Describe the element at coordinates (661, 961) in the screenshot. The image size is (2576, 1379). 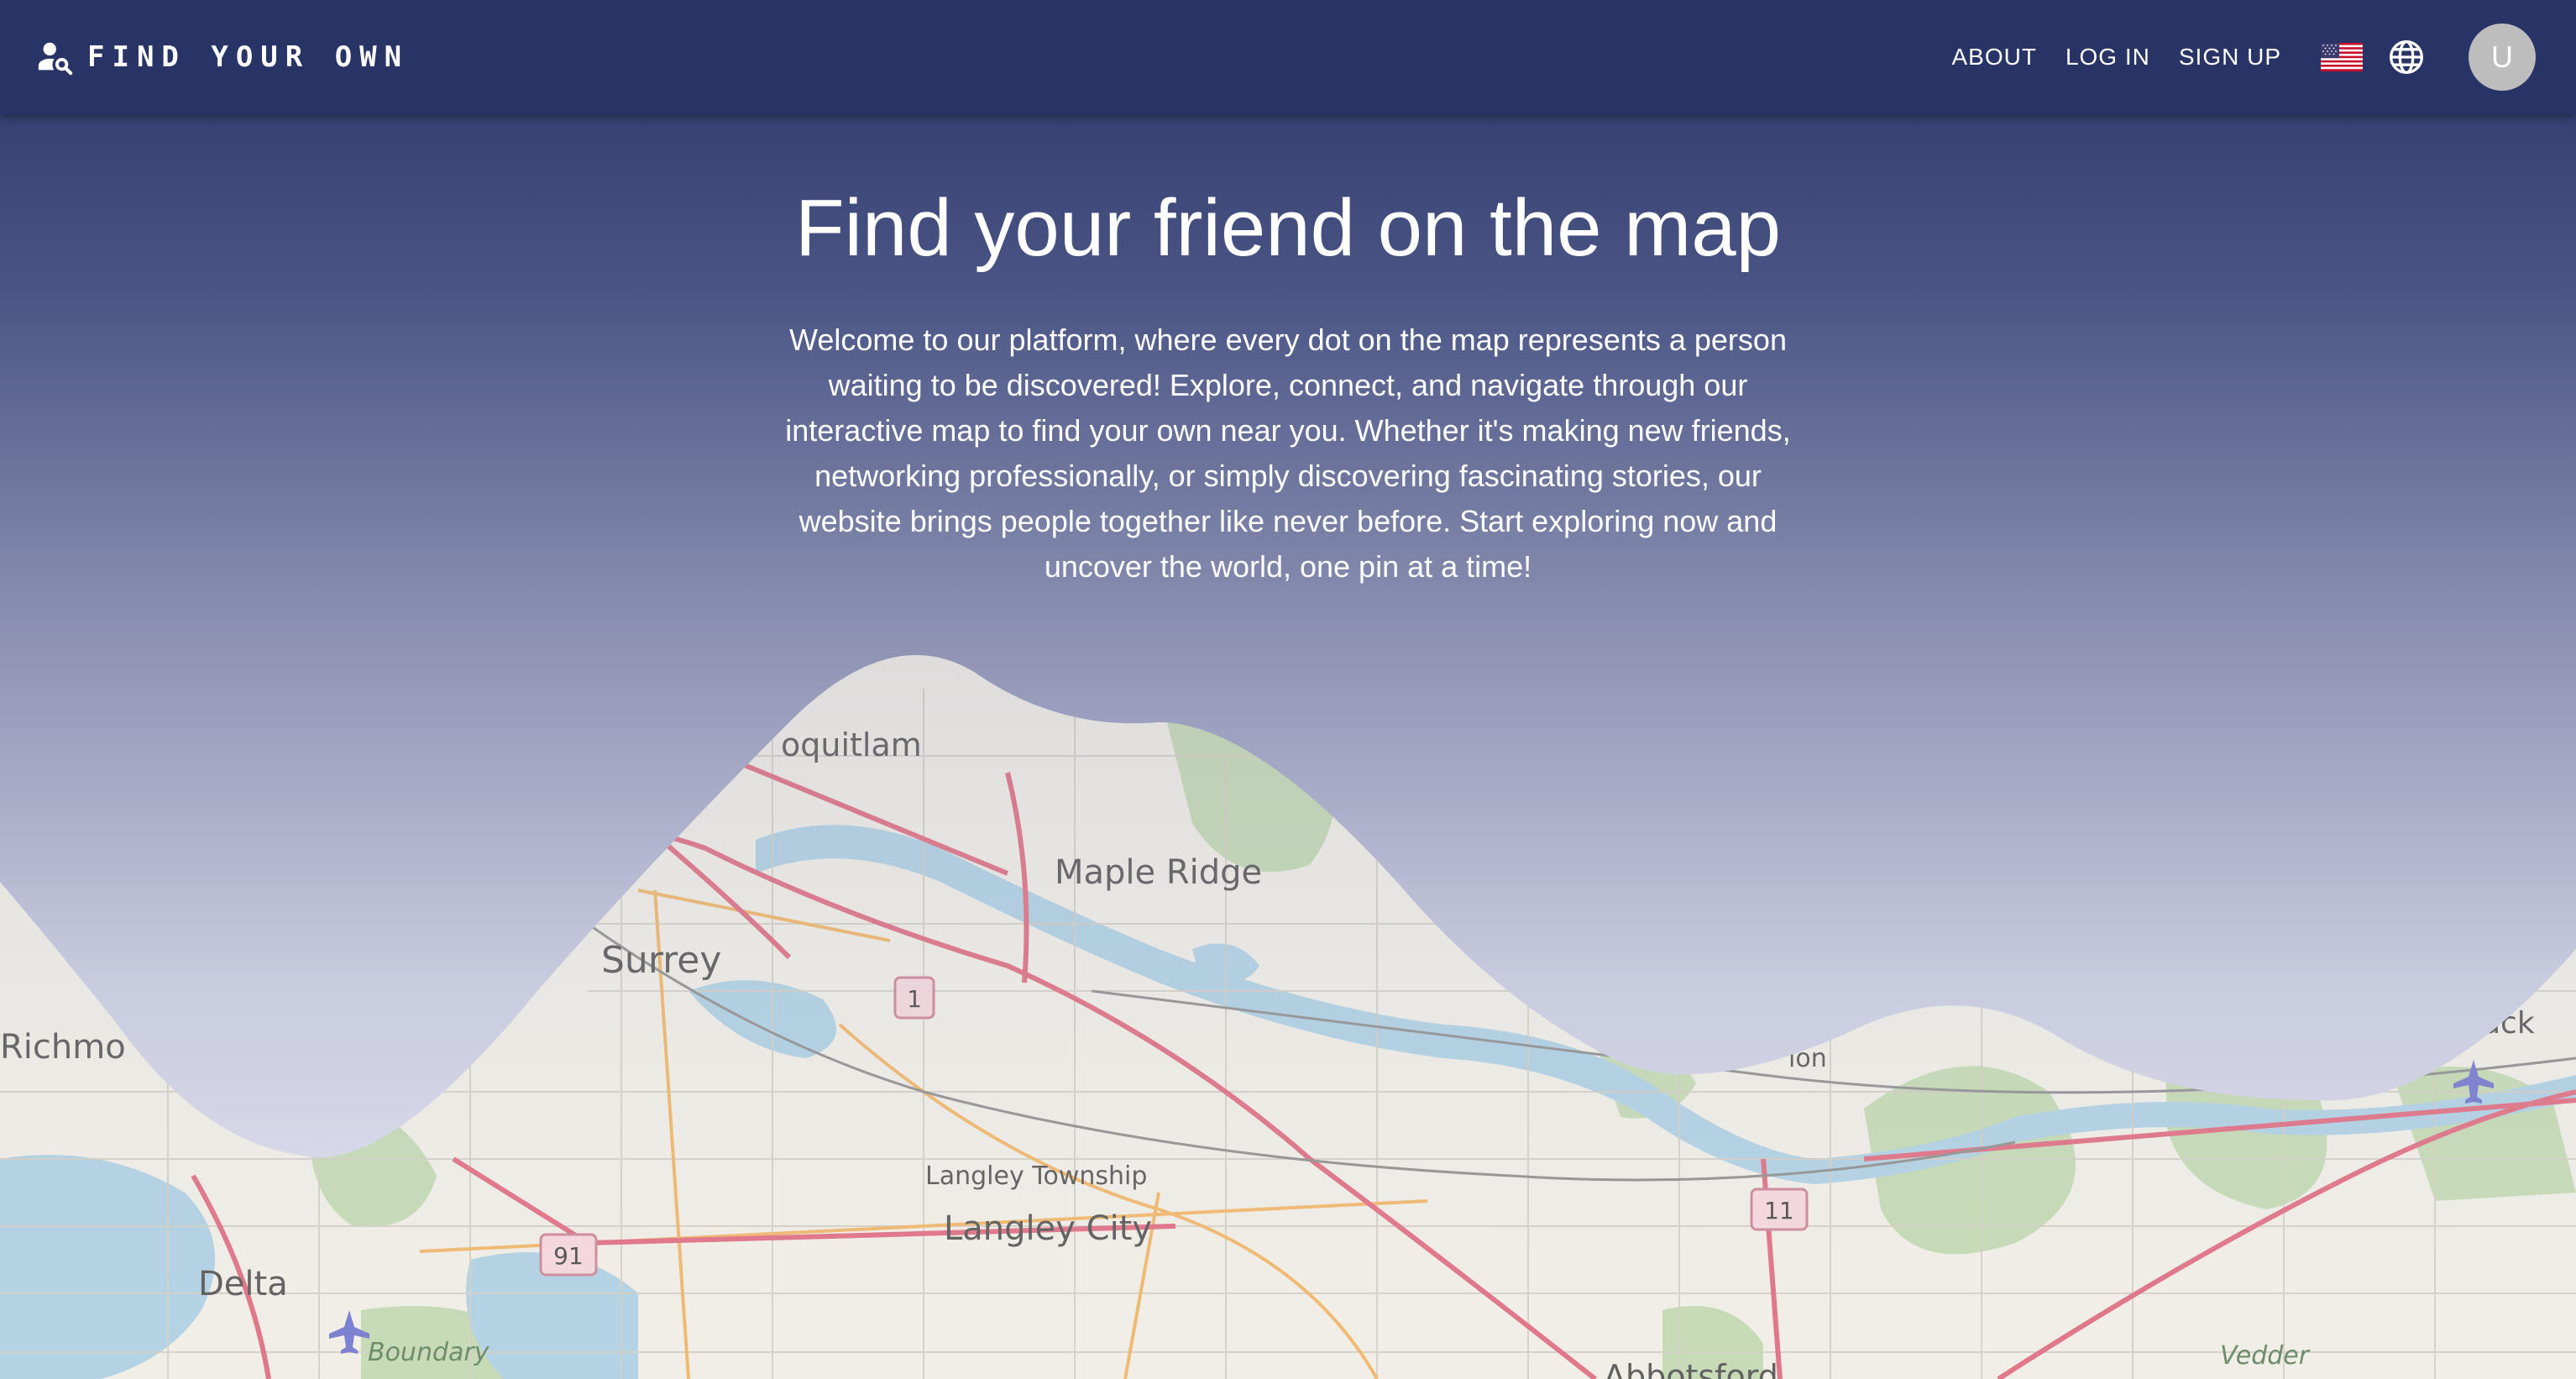
I see `map-label-surrey: Surrey` at that location.